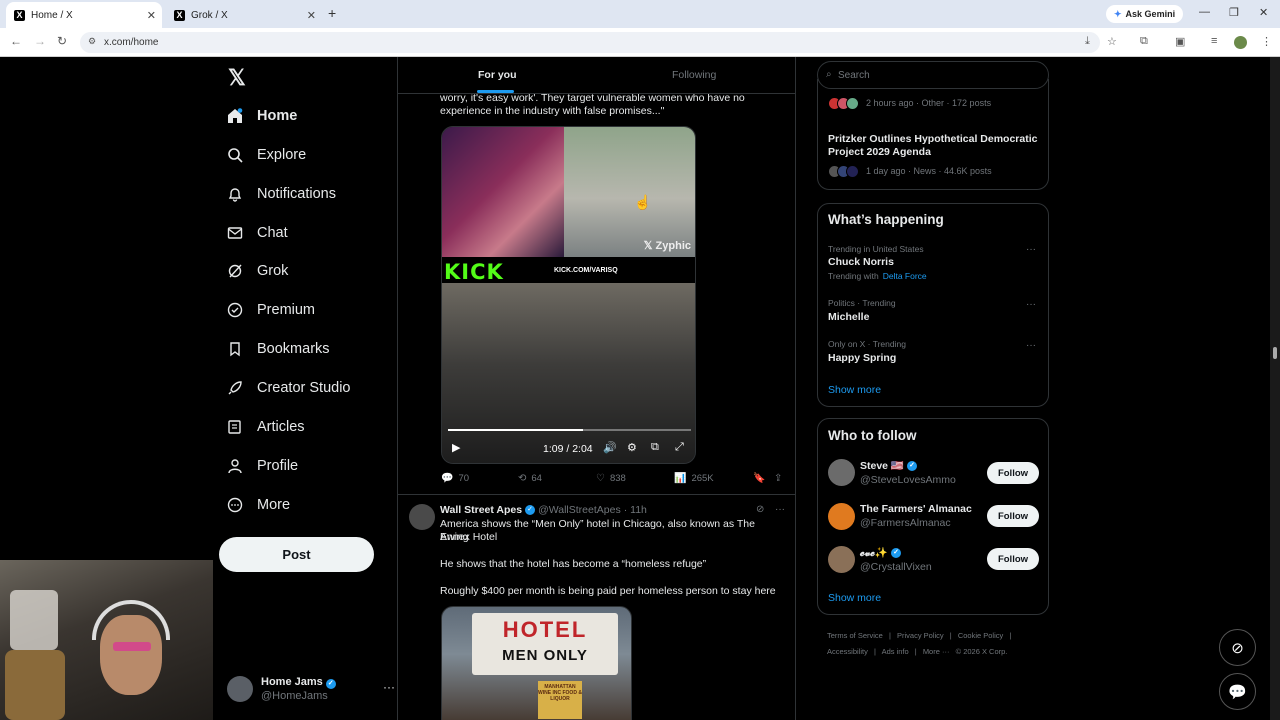  I want to click on nav-more: More, so click(258, 505).